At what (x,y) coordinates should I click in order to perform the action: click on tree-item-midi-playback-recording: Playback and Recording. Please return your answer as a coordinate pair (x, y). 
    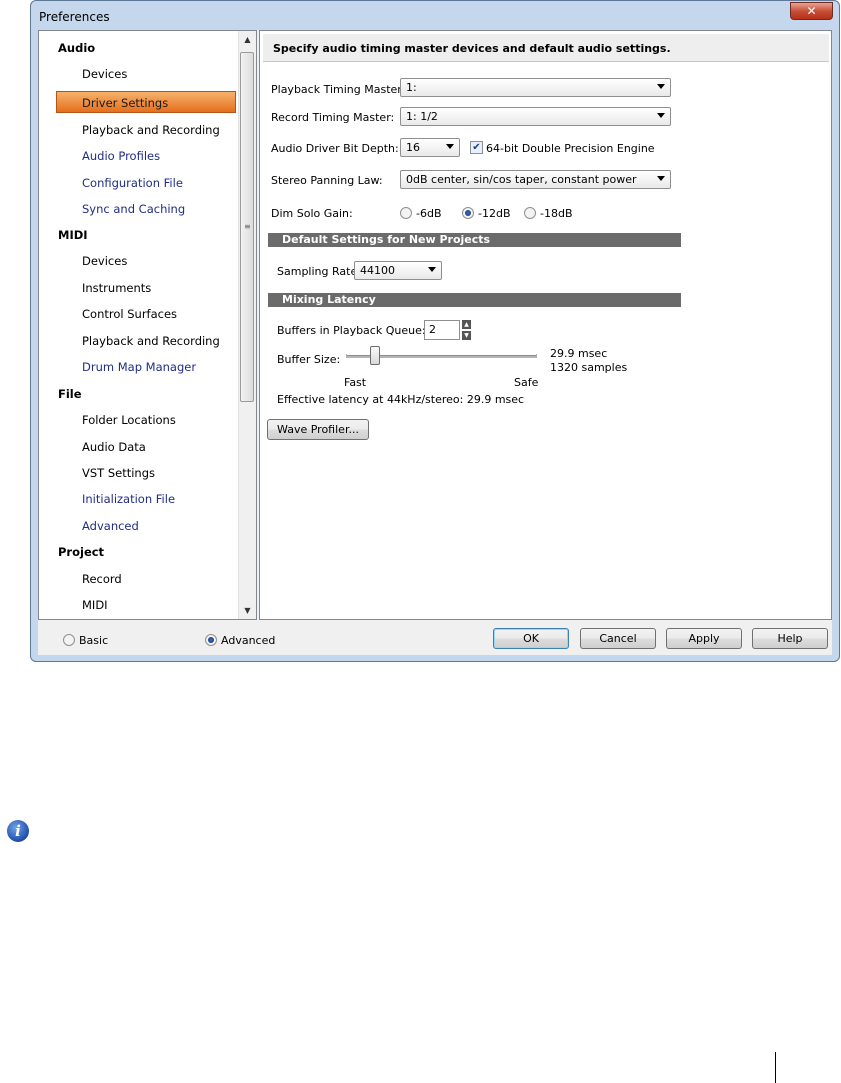
    Looking at the image, I should click on (151, 341).